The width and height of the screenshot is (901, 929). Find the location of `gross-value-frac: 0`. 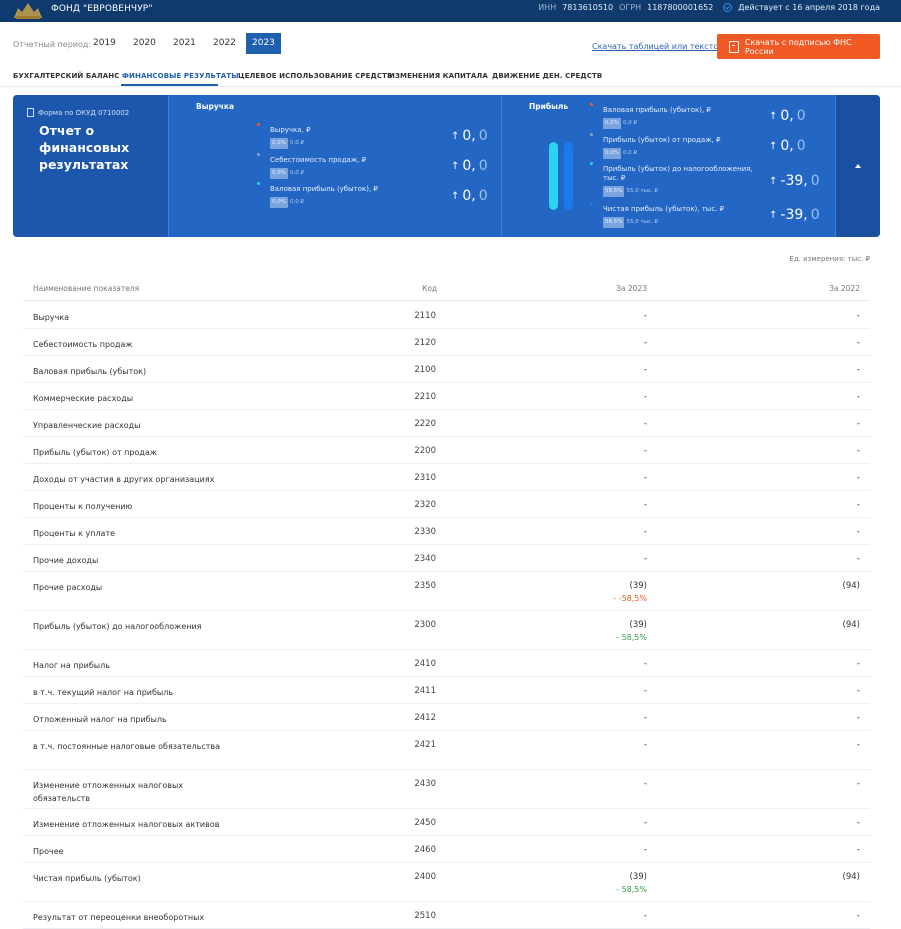

gross-value-frac: 0 is located at coordinates (483, 196).